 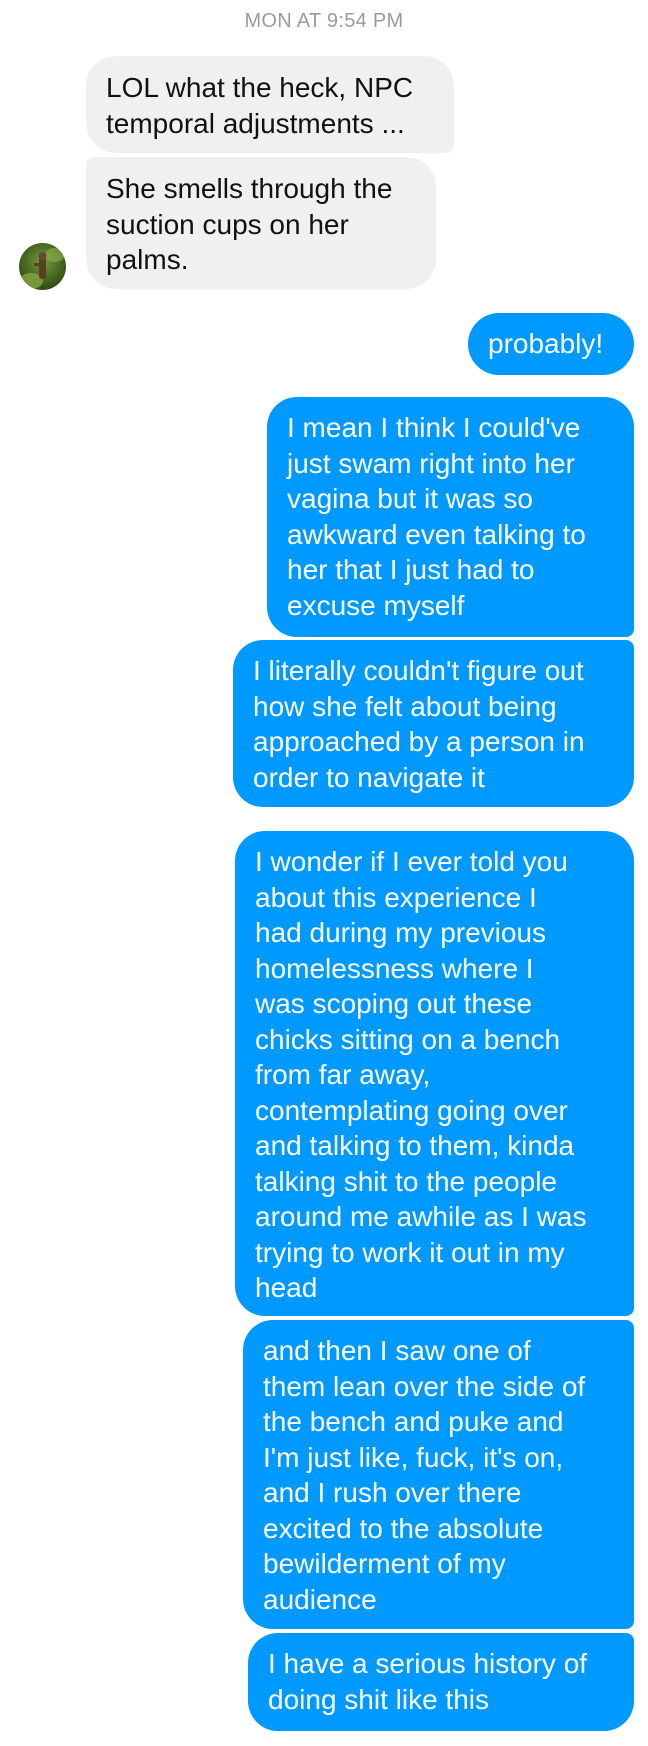 What do you see at coordinates (324, 21) in the screenshot?
I see `timestamp: MON AT 9:54 PM` at bounding box center [324, 21].